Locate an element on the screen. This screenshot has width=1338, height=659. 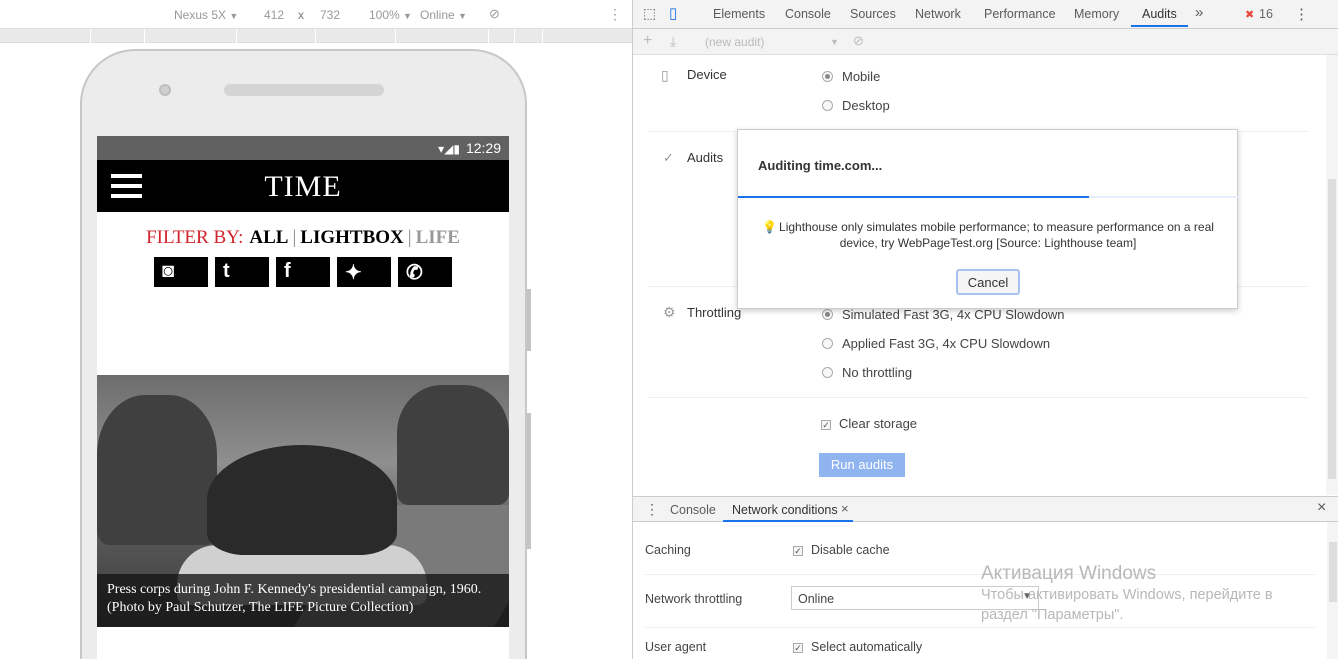
instagram-button: ◙ is located at coordinates (181, 272).